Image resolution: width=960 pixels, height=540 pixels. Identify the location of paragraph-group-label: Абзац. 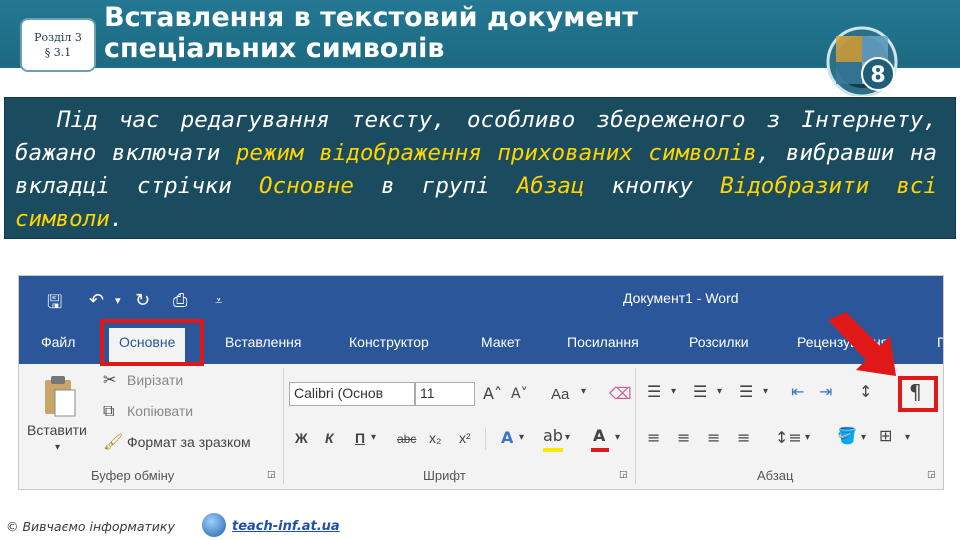
(775, 475).